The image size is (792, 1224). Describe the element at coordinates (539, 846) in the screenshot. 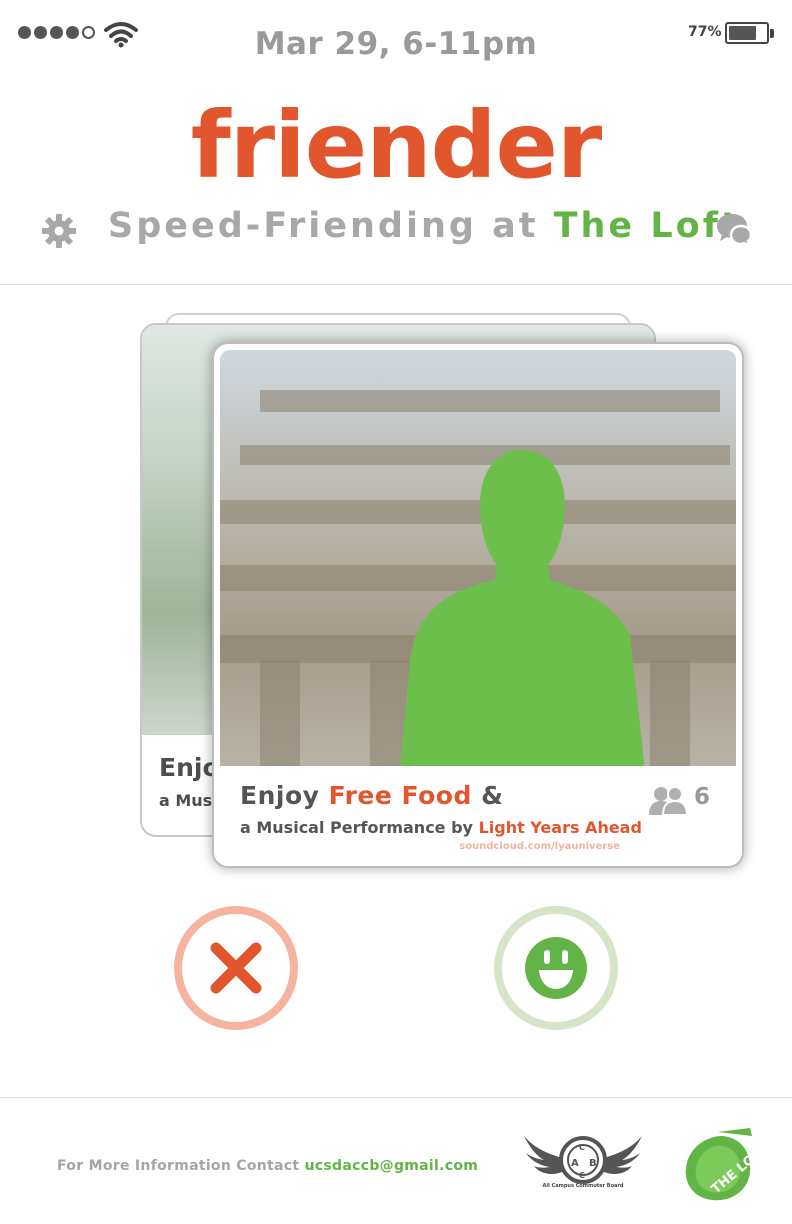

I see `soundcloud-link: soundcloud.com/lyauniverse` at that location.